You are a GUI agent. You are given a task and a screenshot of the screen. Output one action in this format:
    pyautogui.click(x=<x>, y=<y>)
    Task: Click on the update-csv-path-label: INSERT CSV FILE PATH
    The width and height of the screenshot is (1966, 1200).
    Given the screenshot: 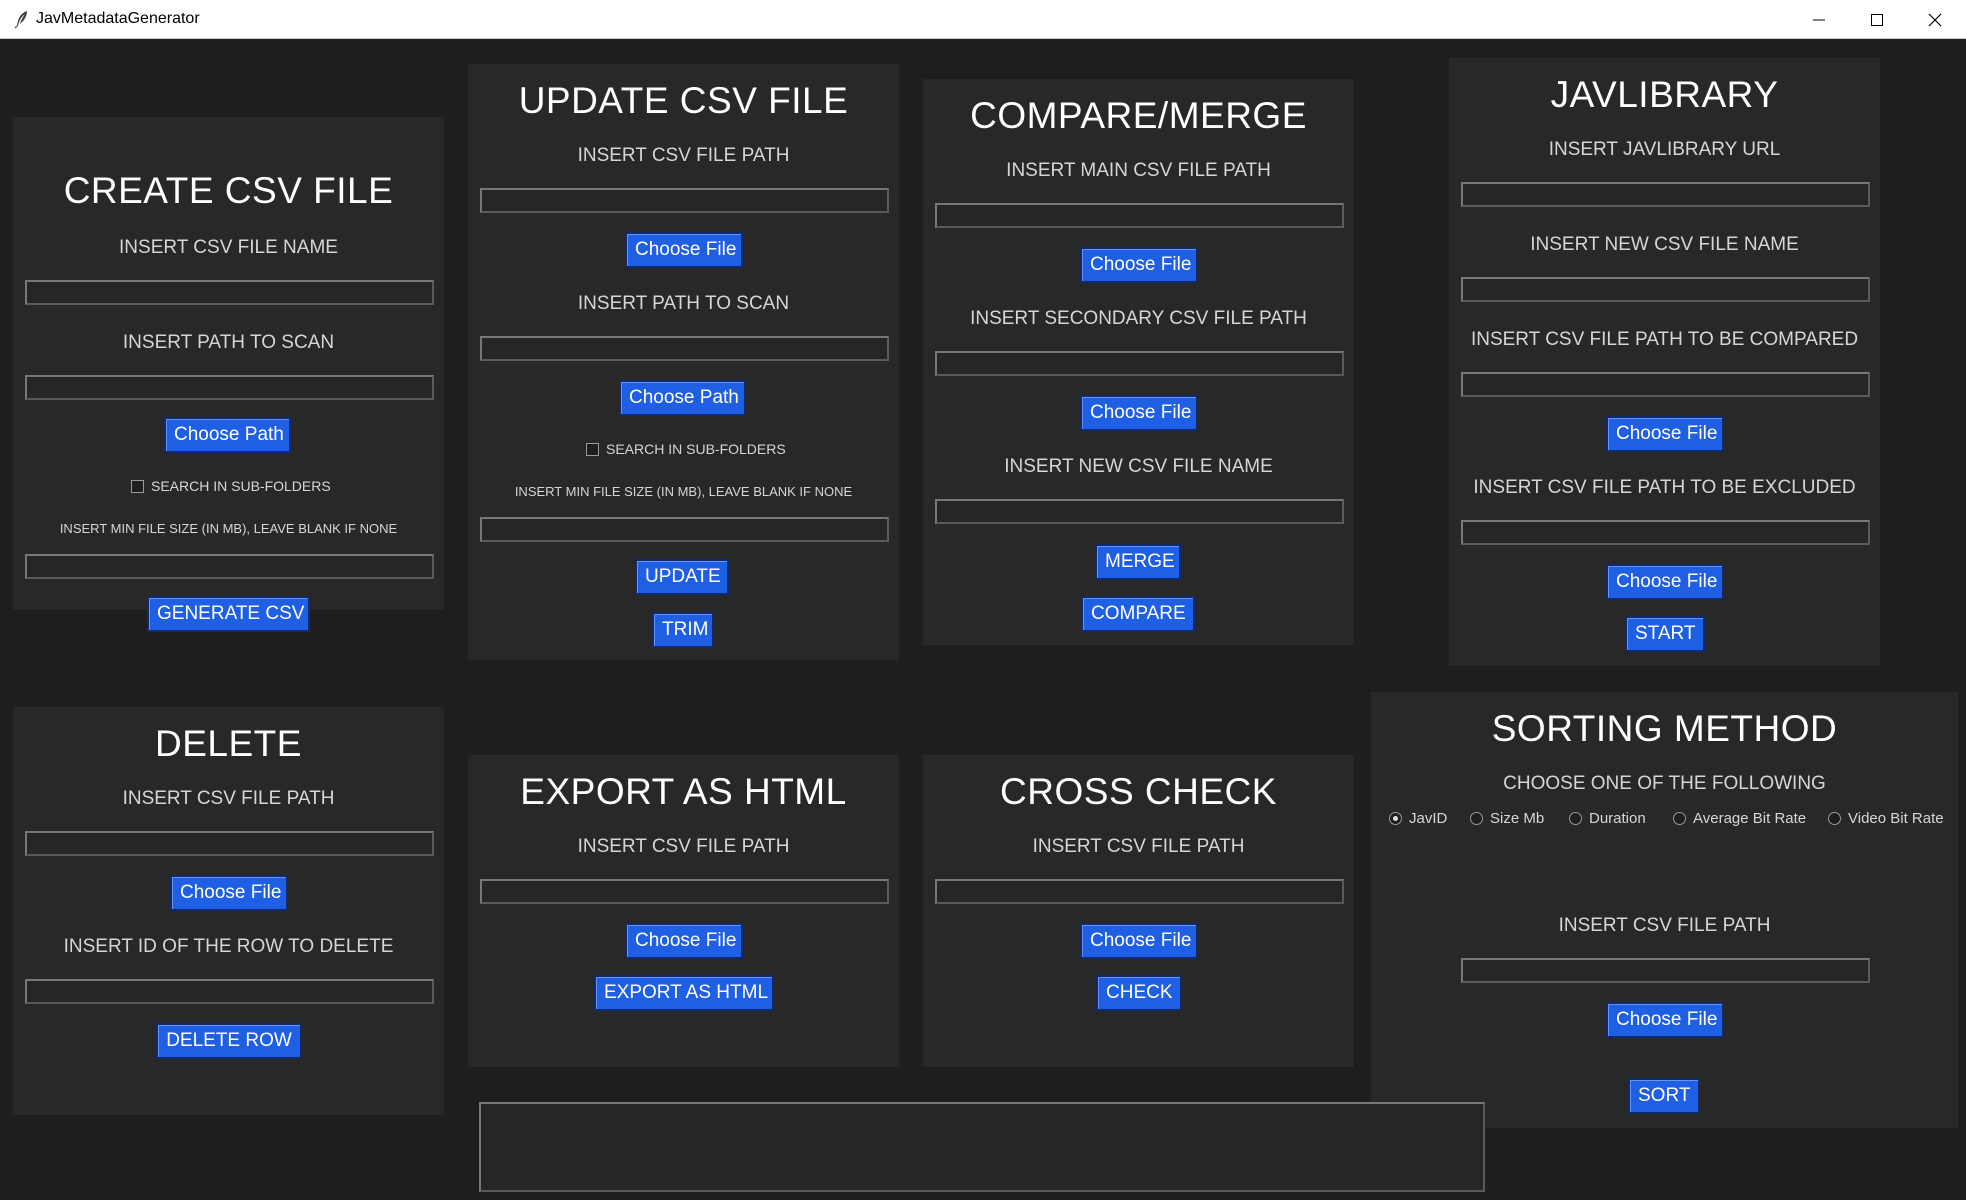 What is the action you would take?
    pyautogui.click(x=683, y=155)
    